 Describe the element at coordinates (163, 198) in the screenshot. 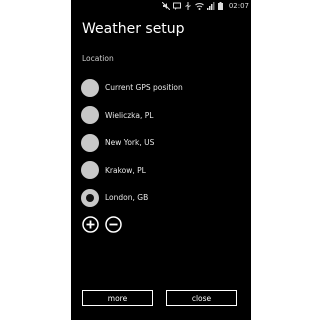

I see `location-item-london: London, GB` at that location.